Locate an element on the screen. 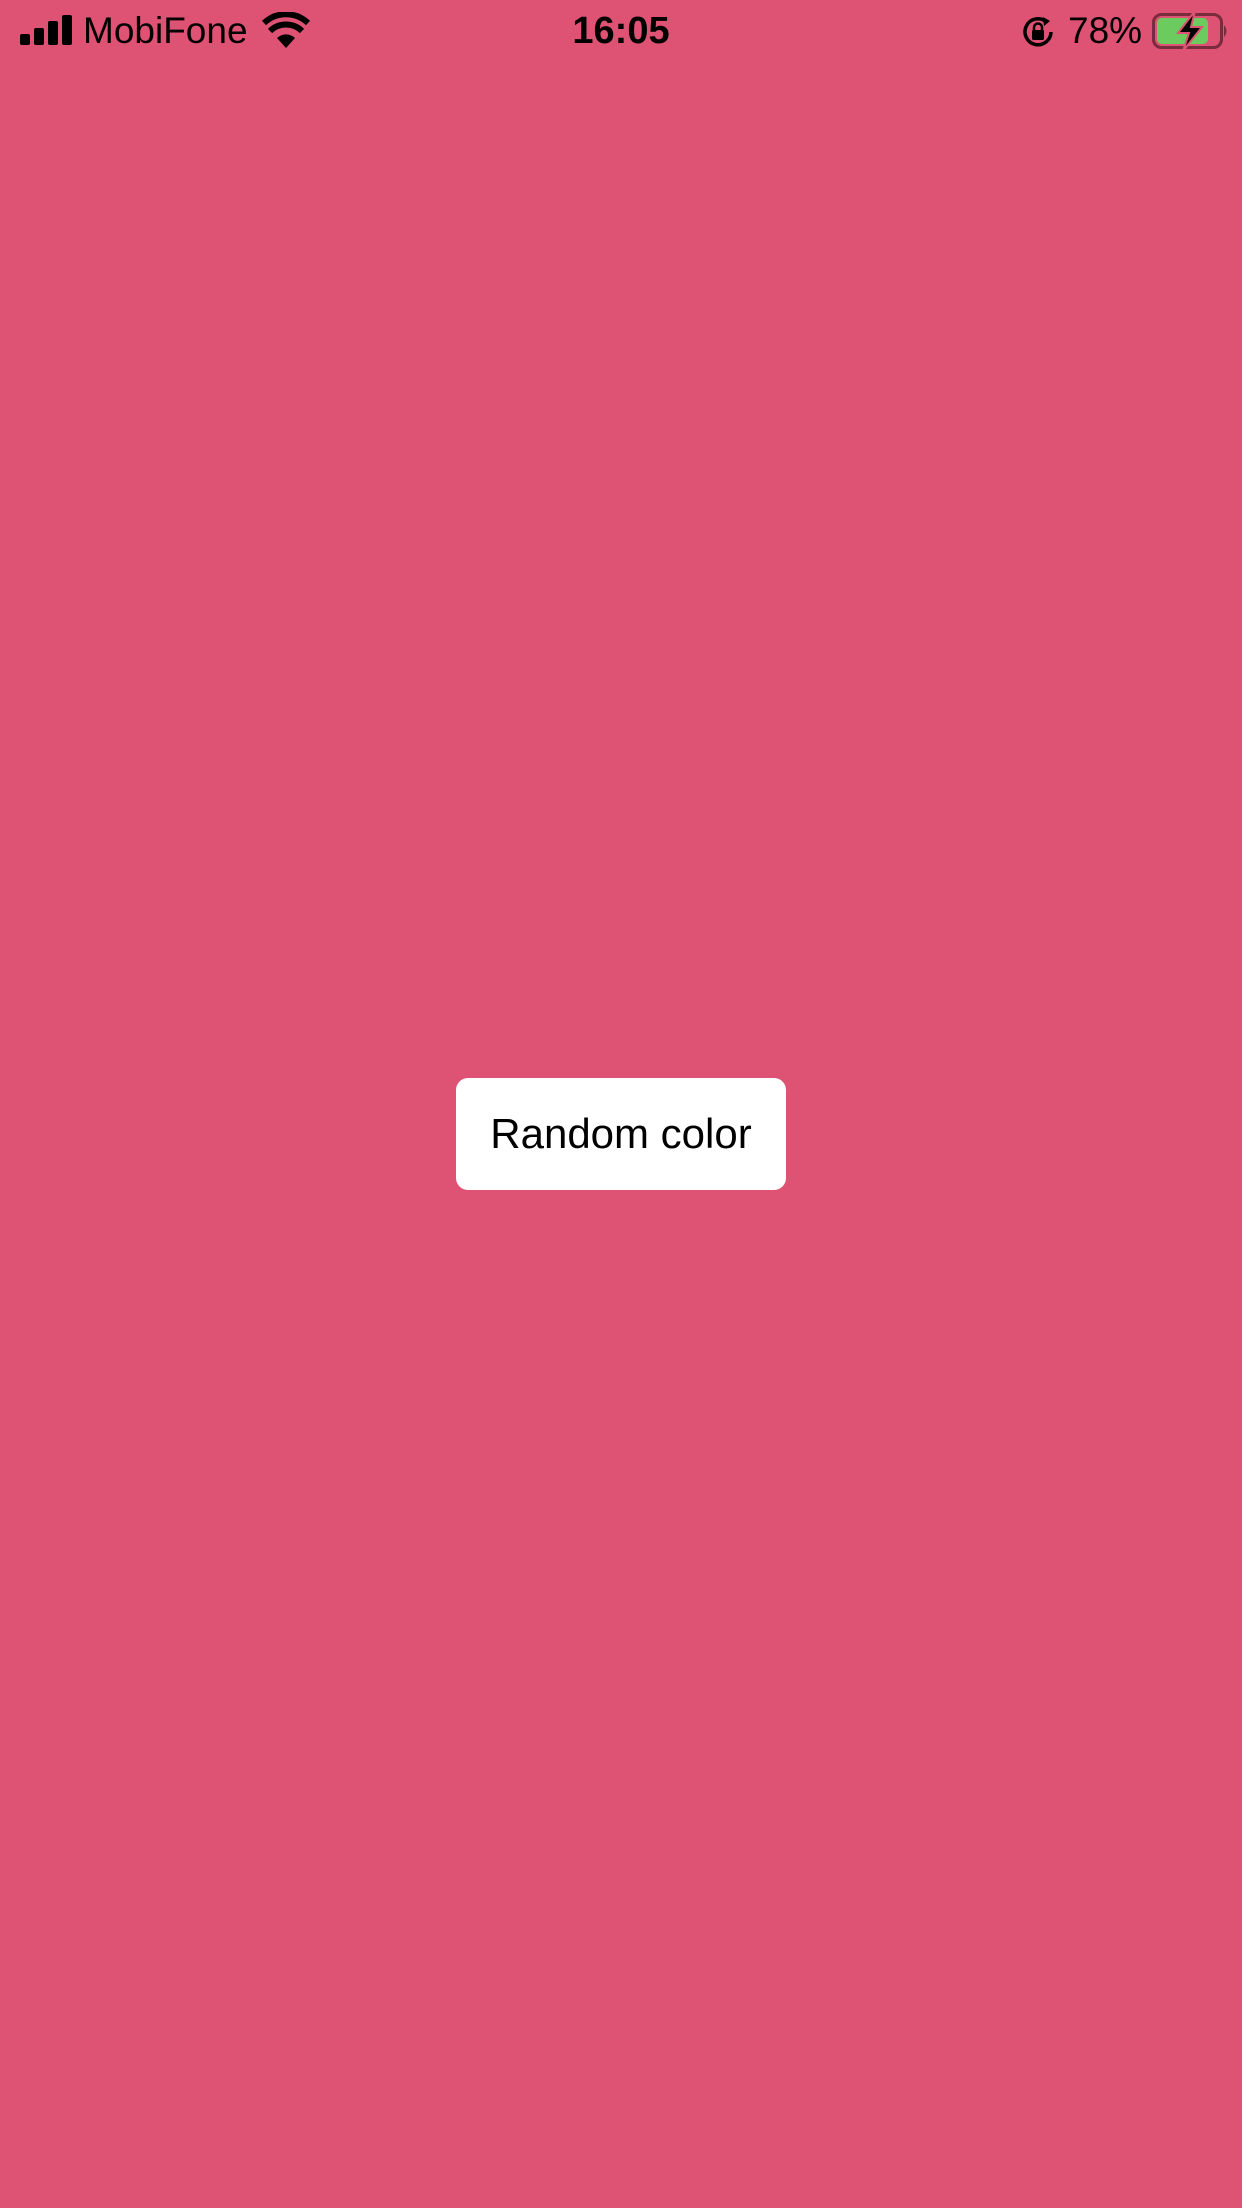 This screenshot has height=2208, width=1242. random-color-button: Random color is located at coordinates (621, 1134).